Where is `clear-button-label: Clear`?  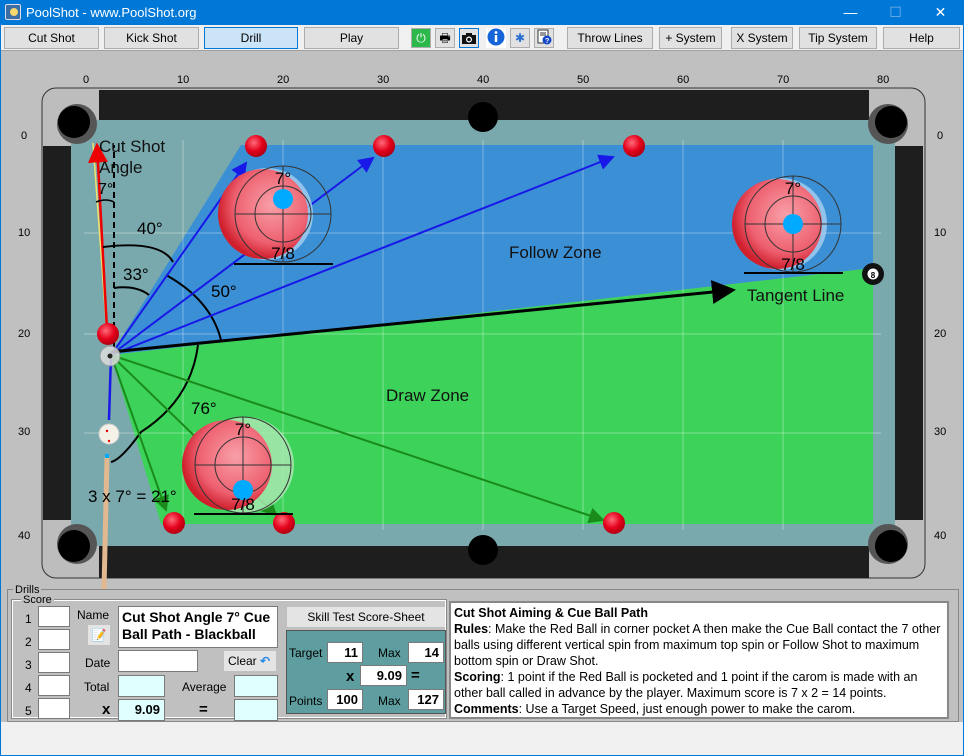
clear-button-label: Clear is located at coordinates (242, 661).